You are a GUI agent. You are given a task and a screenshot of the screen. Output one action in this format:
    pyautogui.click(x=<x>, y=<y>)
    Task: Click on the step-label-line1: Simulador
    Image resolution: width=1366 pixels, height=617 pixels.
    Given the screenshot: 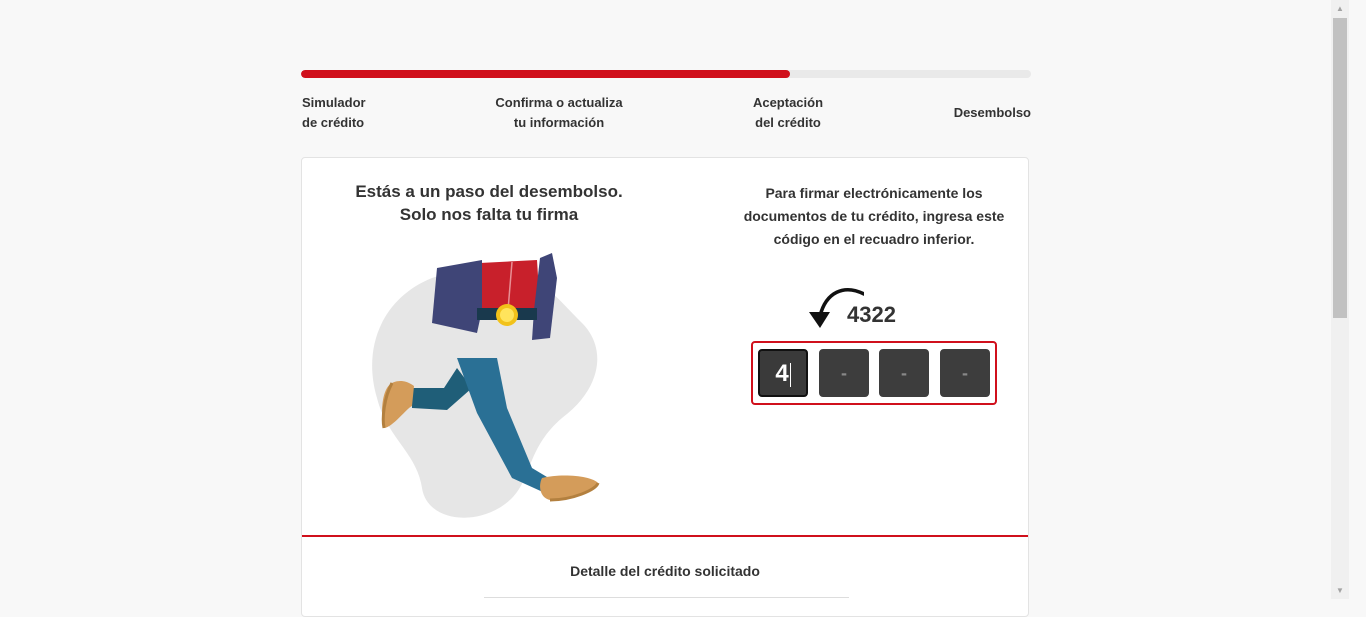 What is the action you would take?
    pyautogui.click(x=334, y=102)
    